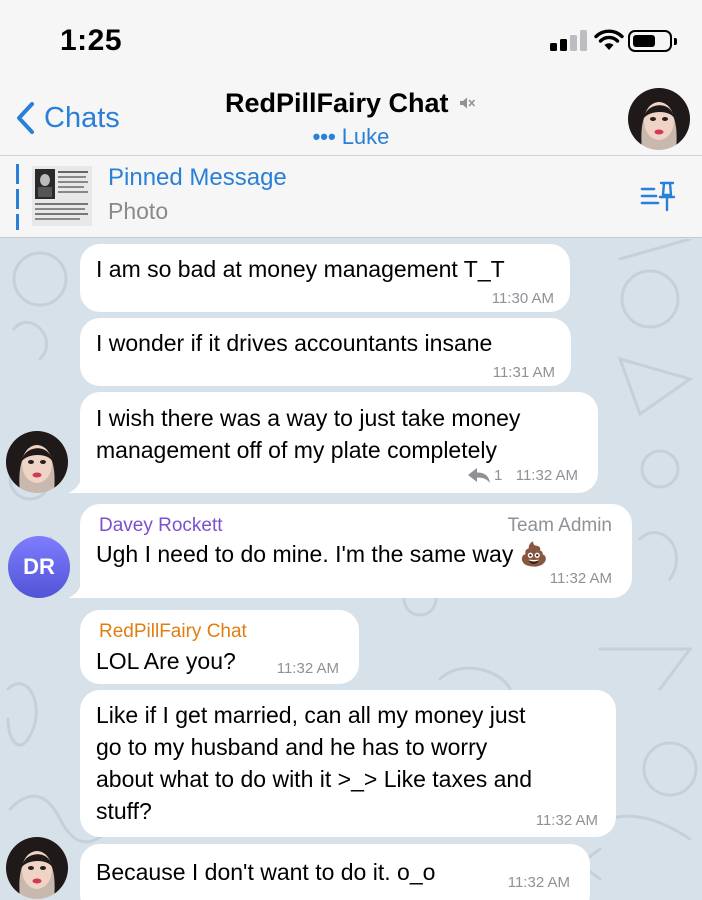 The width and height of the screenshot is (702, 900). Describe the element at coordinates (324, 136) in the screenshot. I see `typing-indicator-icon: •••` at that location.